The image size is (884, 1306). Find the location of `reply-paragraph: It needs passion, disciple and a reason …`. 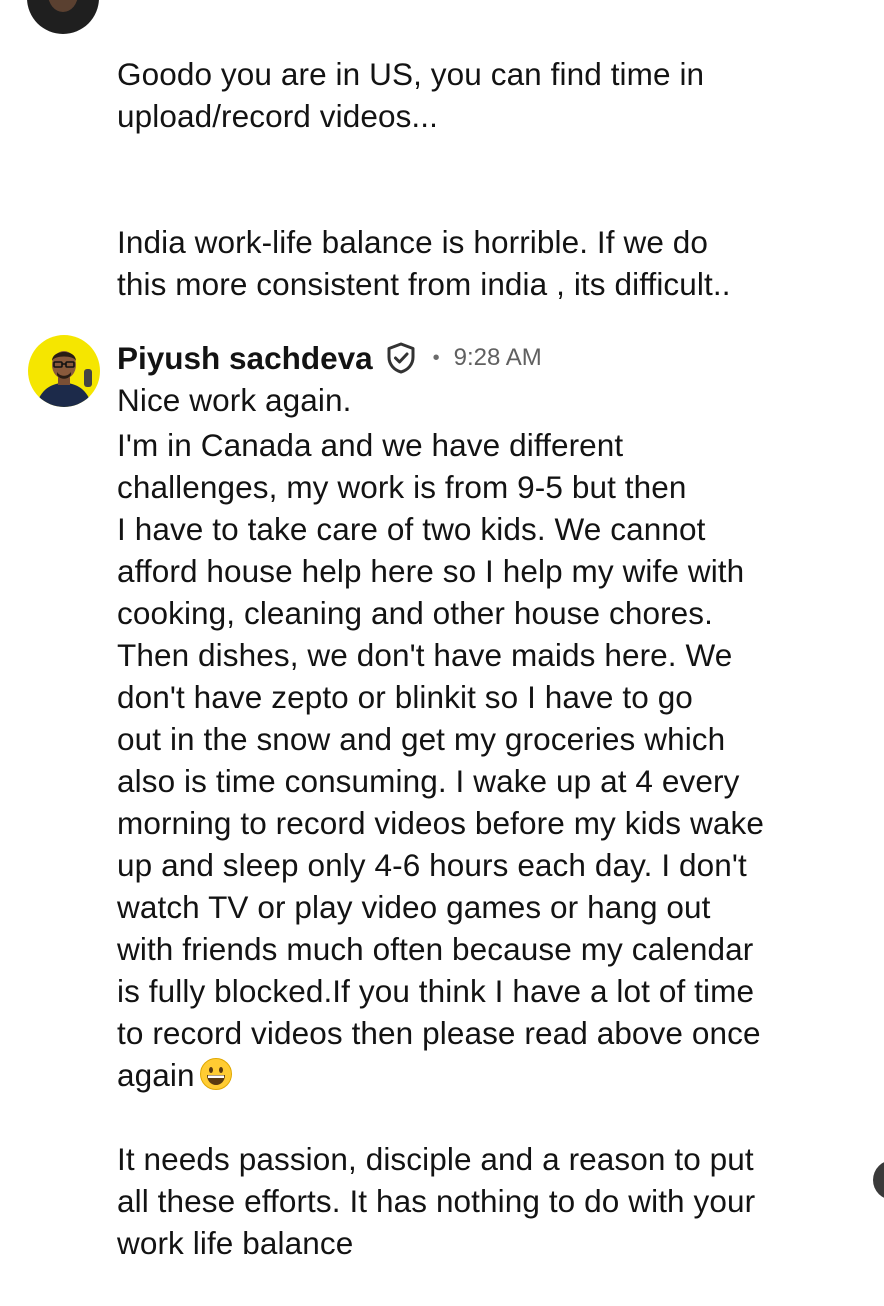

reply-paragraph: It needs passion, disciple and a reason … is located at coordinates (436, 1201).